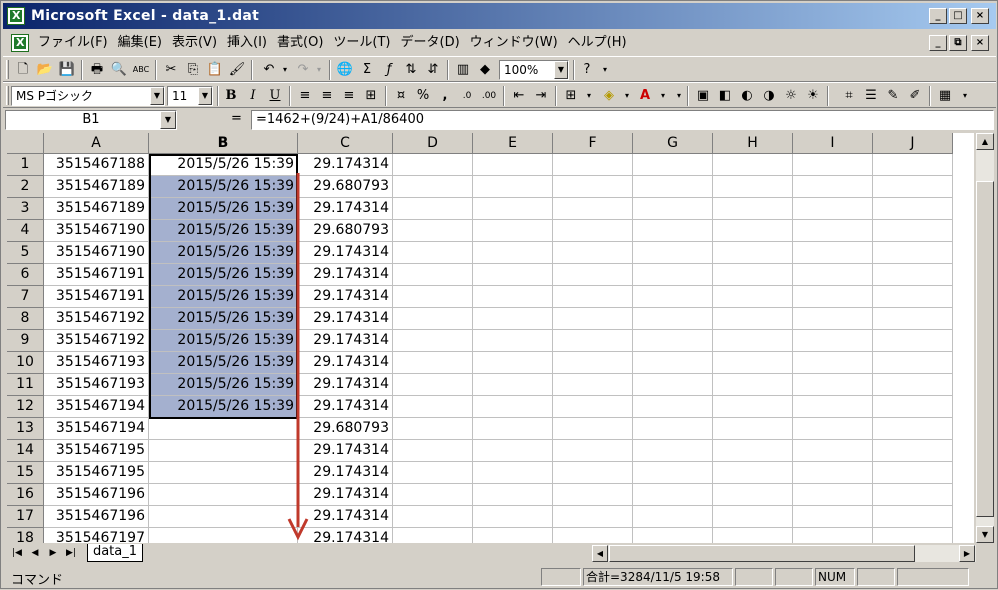 This screenshot has height=590, width=998. I want to click on row-header: 3, so click(25, 209).